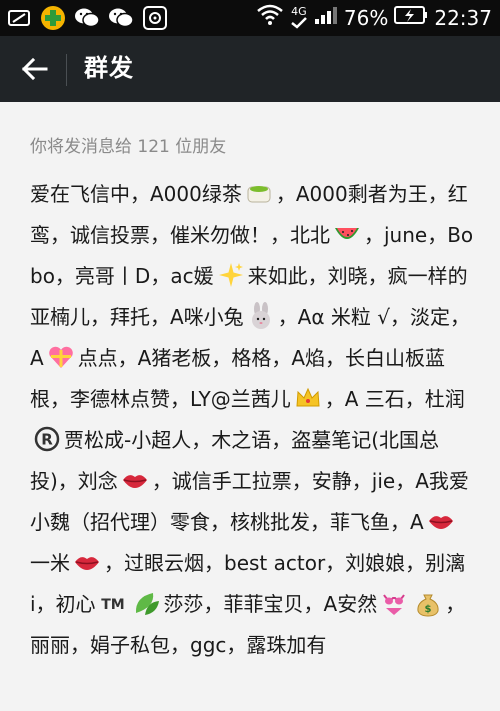  I want to click on trademark-icon, so click(113, 603).